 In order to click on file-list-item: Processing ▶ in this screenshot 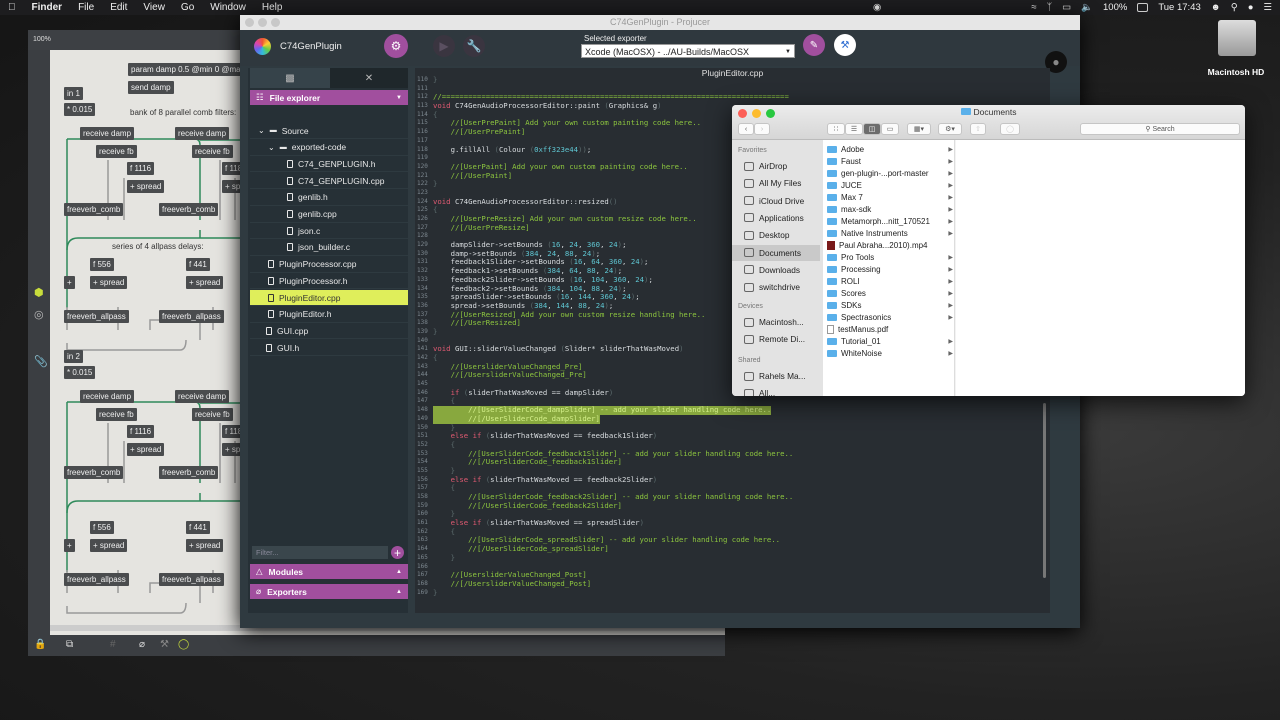, I will do `click(890, 269)`.